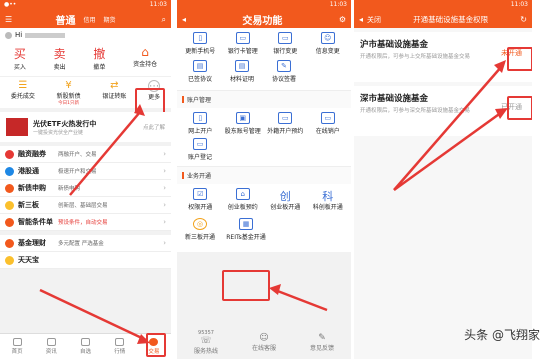 The height and width of the screenshot is (359, 554). Describe the element at coordinates (94, 224) in the screenshot. I see `arrow-to-more` at that location.